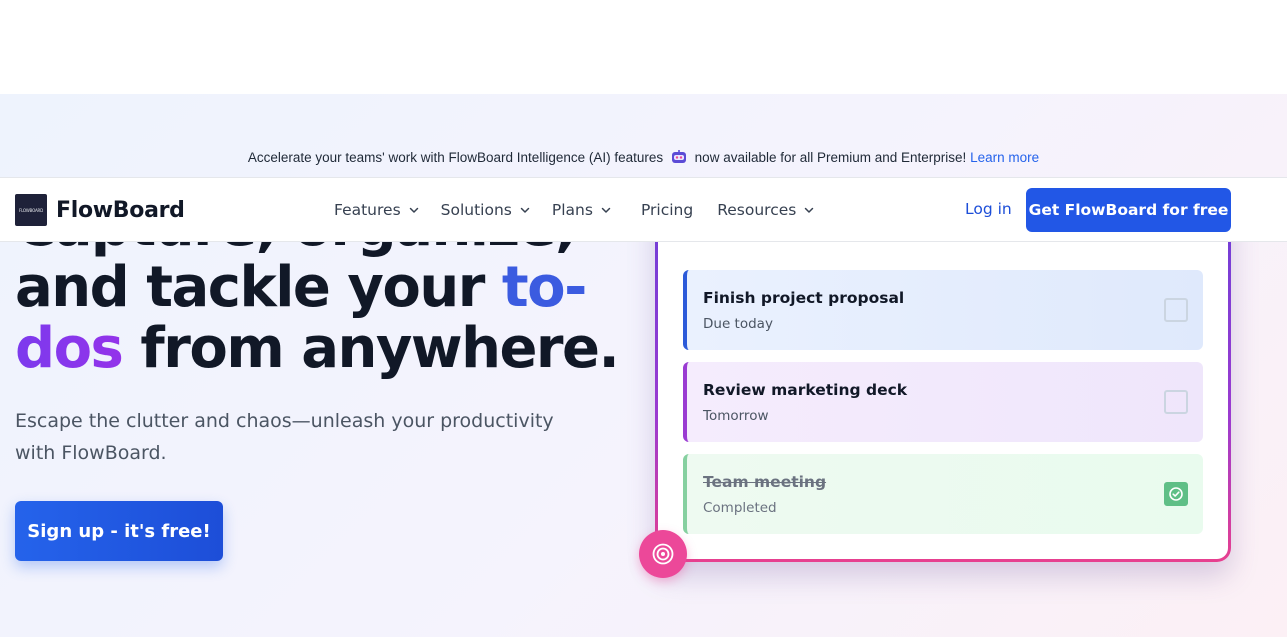  What do you see at coordinates (476, 209) in the screenshot?
I see `nav-item-label: Solutions` at bounding box center [476, 209].